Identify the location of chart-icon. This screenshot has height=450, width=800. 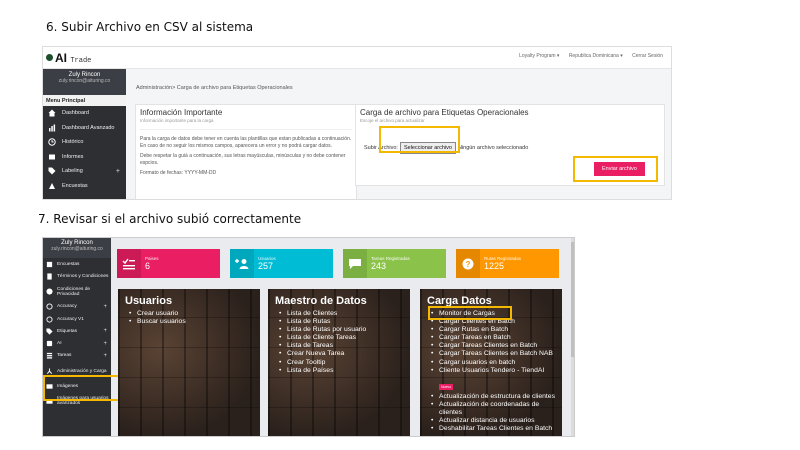
(52, 128).